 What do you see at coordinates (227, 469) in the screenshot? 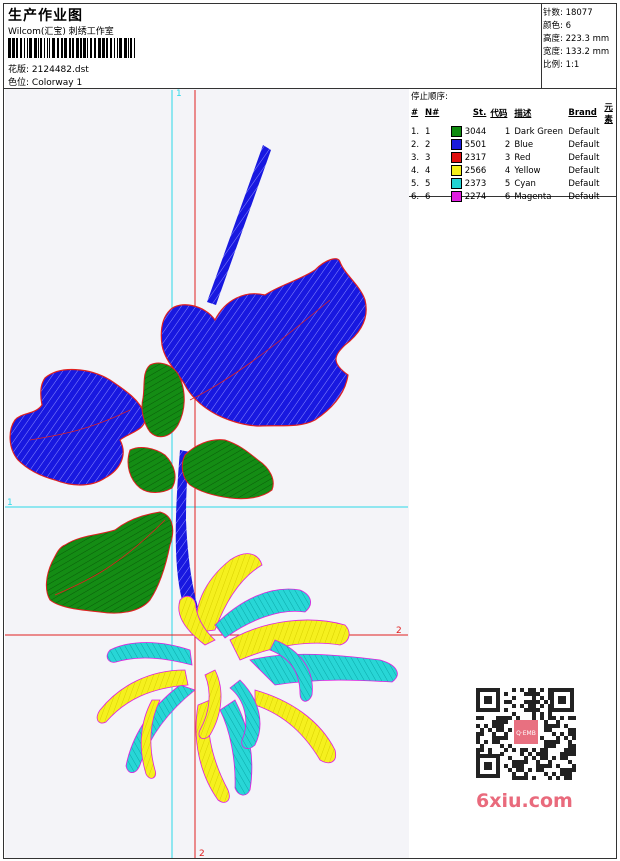
I see `leaf-green-right` at bounding box center [227, 469].